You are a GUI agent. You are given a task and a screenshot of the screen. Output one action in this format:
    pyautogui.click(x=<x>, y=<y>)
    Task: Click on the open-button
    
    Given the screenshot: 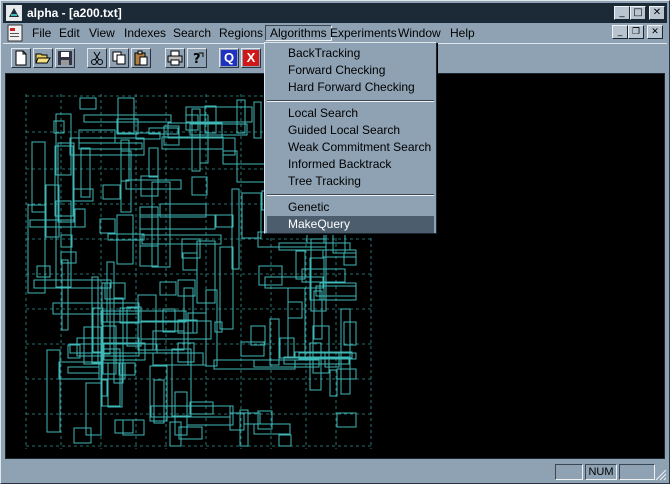 What is the action you would take?
    pyautogui.click(x=43, y=58)
    